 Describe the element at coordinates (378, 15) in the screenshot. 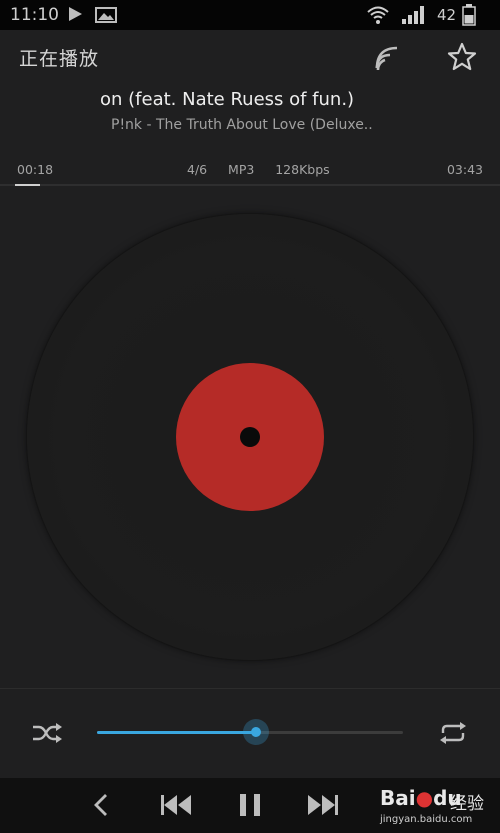

I see `wifi-icon` at that location.